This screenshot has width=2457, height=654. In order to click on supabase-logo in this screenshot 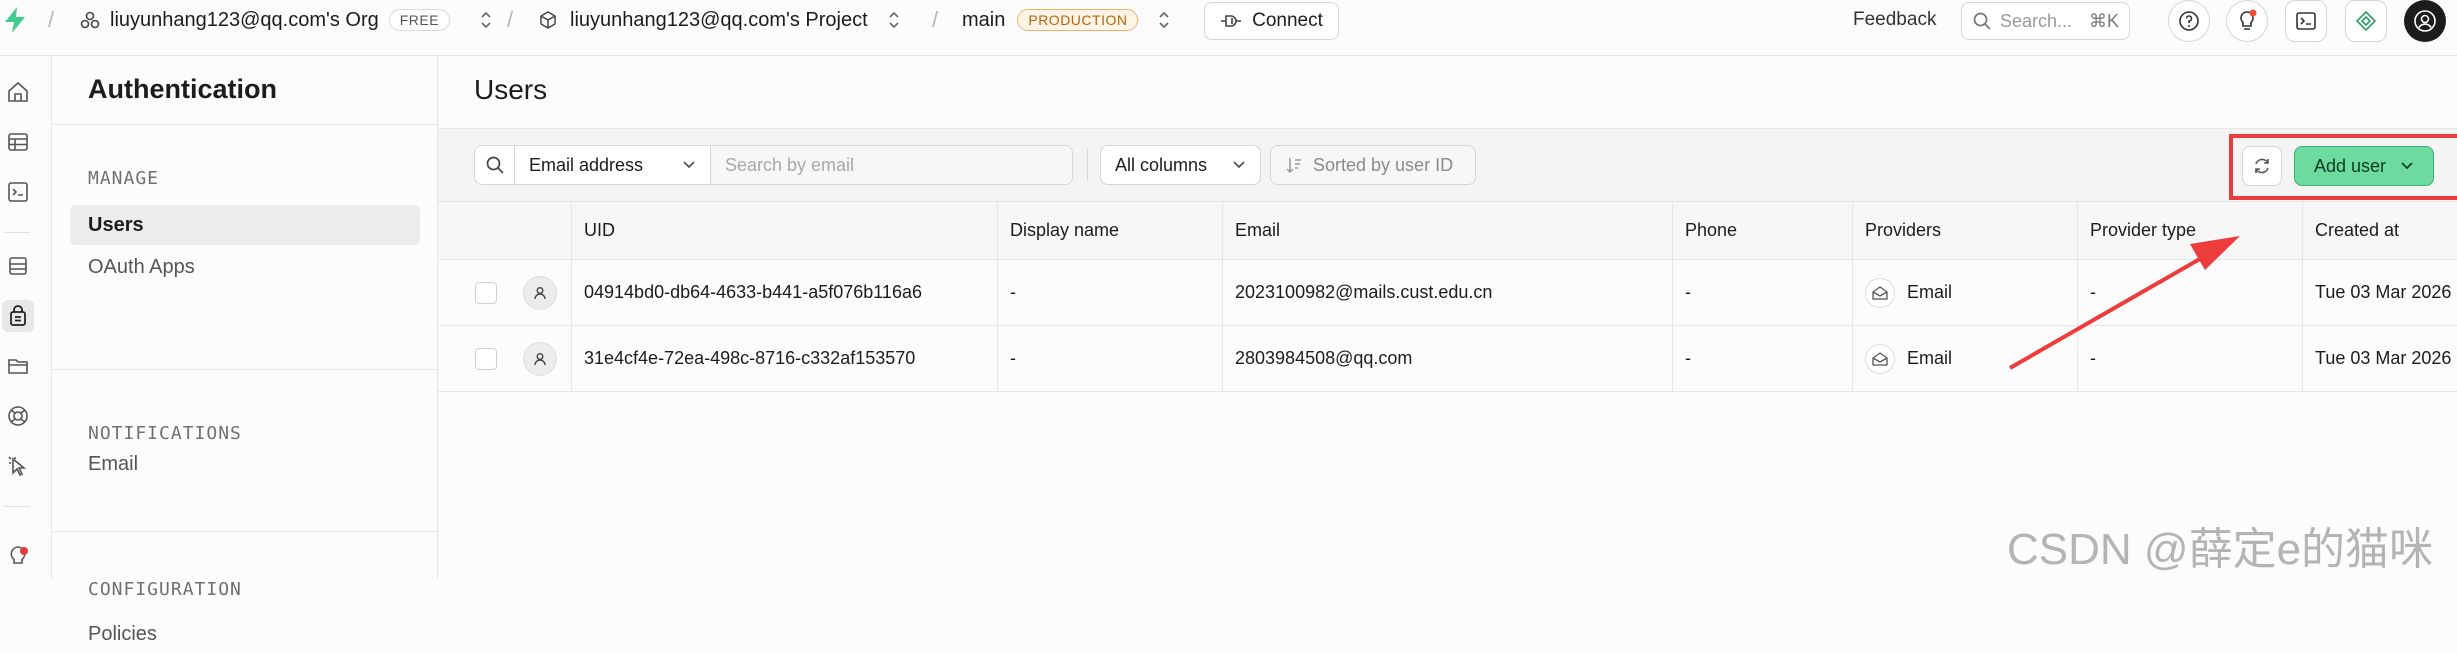, I will do `click(15, 20)`.